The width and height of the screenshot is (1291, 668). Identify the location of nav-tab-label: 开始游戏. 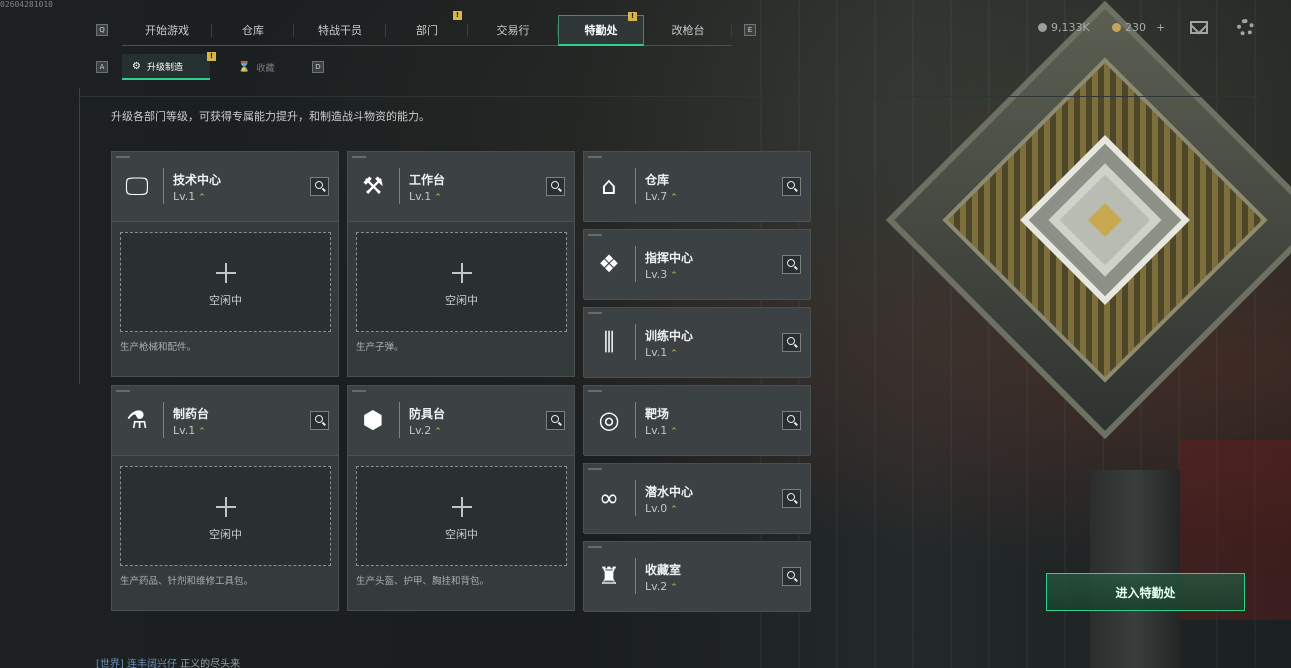
(167, 30).